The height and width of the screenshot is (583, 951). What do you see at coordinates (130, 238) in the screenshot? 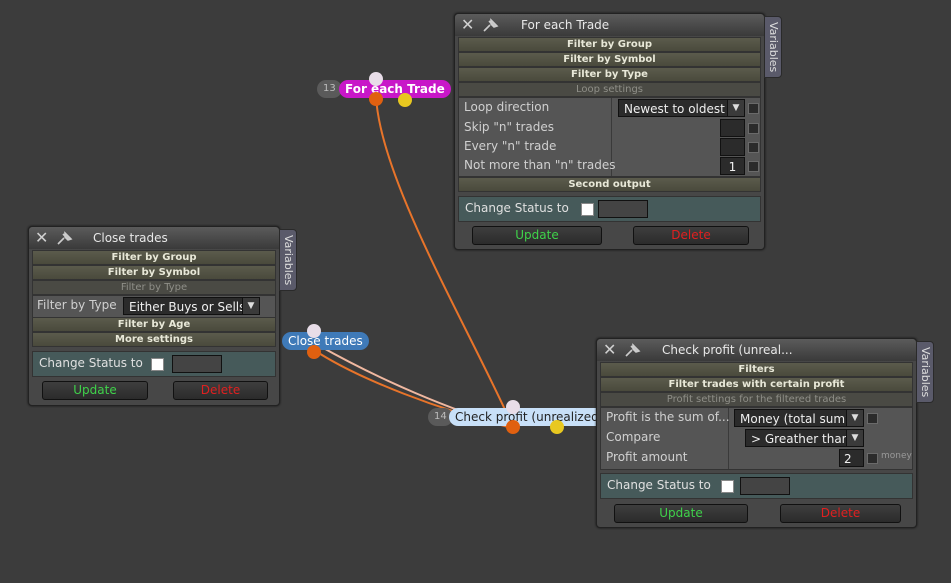
I see `panel-title: Close trades` at bounding box center [130, 238].